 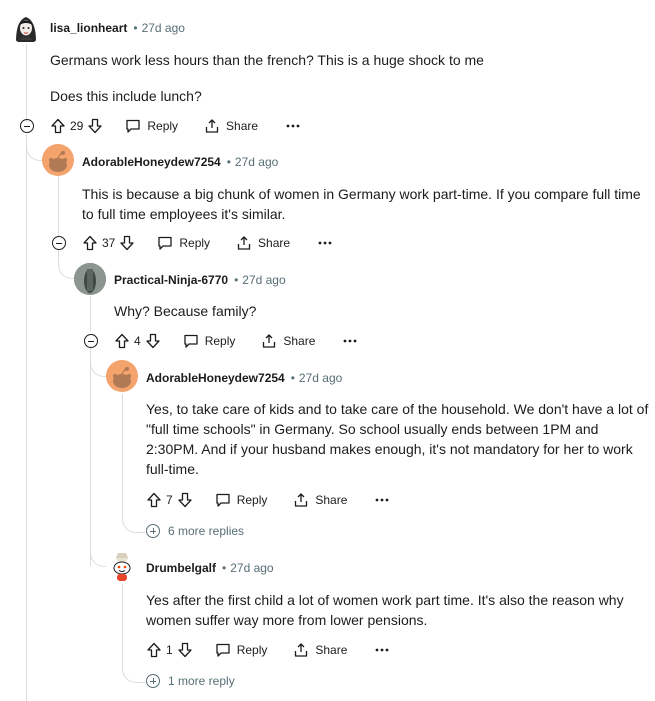 I want to click on vote-count: 29, so click(x=77, y=126).